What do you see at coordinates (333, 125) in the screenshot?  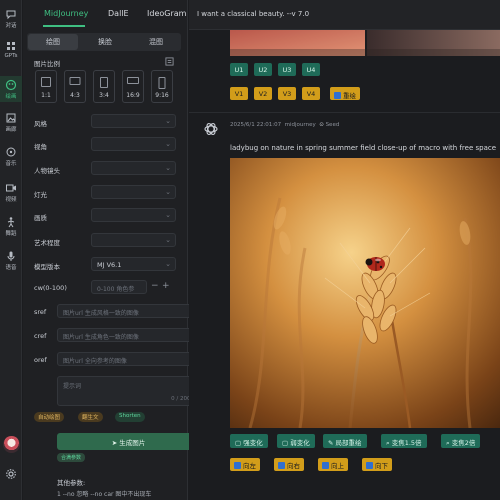 I see `seed-link: Seed` at bounding box center [333, 125].